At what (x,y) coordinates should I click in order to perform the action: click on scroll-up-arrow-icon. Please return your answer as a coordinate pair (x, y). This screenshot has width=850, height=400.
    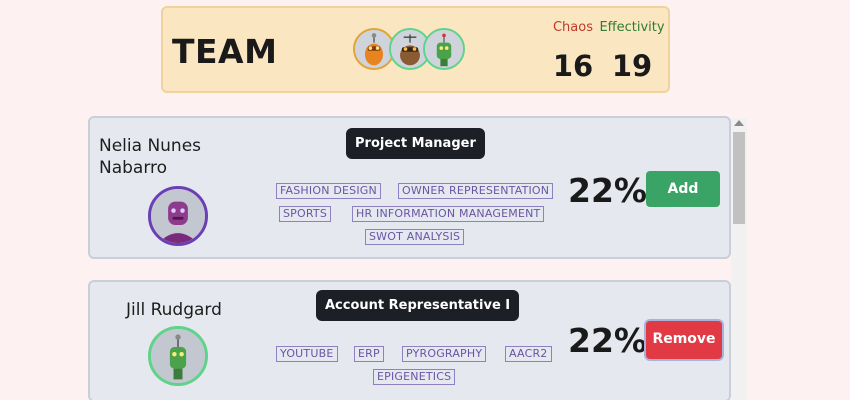
    Looking at the image, I should click on (739, 123).